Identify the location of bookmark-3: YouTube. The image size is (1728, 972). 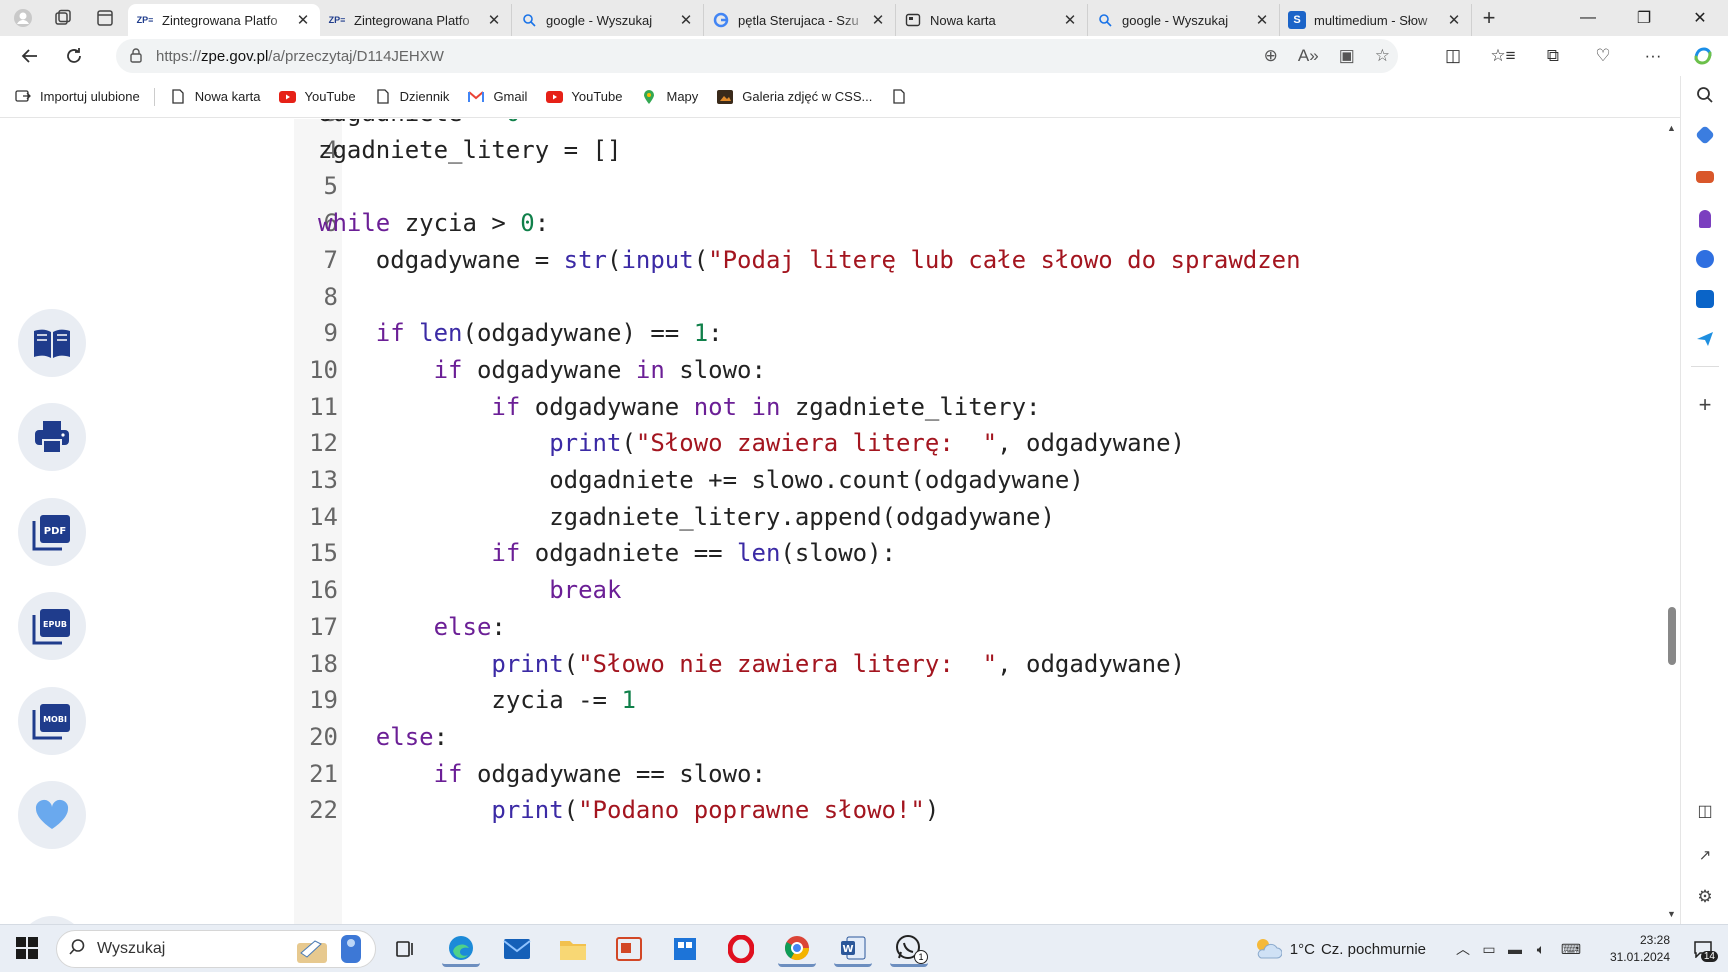
(317, 97).